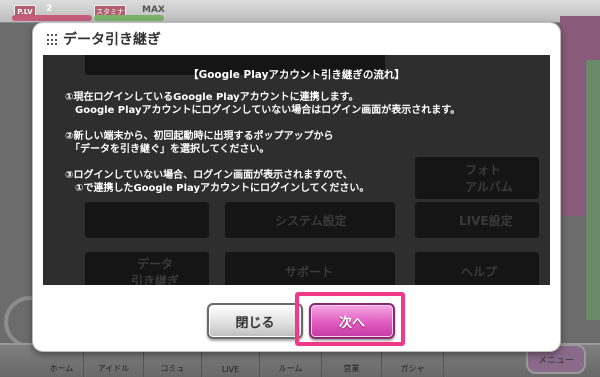 The height and width of the screenshot is (377, 600). I want to click on dialog-header: データ引き継ぎ, so click(296, 39).